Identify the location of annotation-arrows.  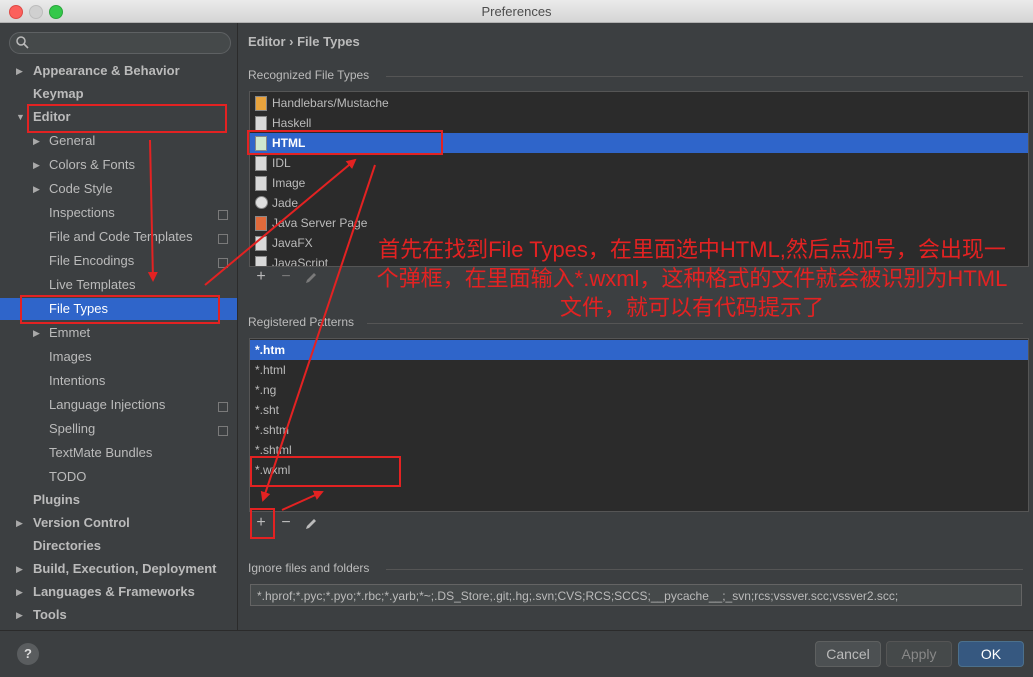
(261, 325).